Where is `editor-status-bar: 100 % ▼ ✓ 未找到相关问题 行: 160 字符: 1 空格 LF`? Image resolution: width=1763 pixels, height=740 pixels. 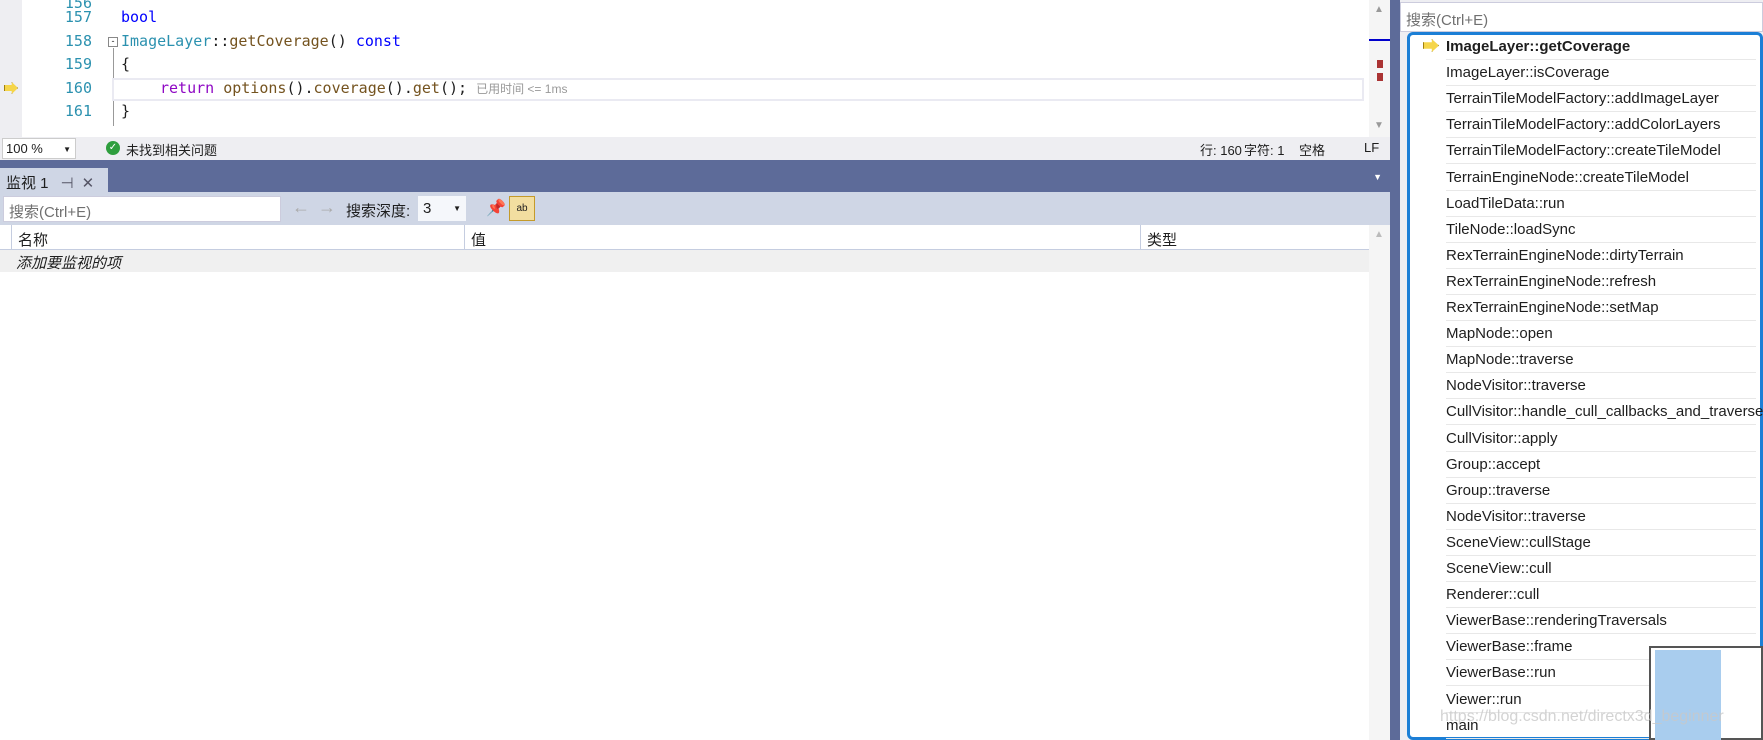
editor-status-bar: 100 % ▼ ✓ 未找到相关问题 行: 160 字符: 1 空格 LF is located at coordinates (695, 148).